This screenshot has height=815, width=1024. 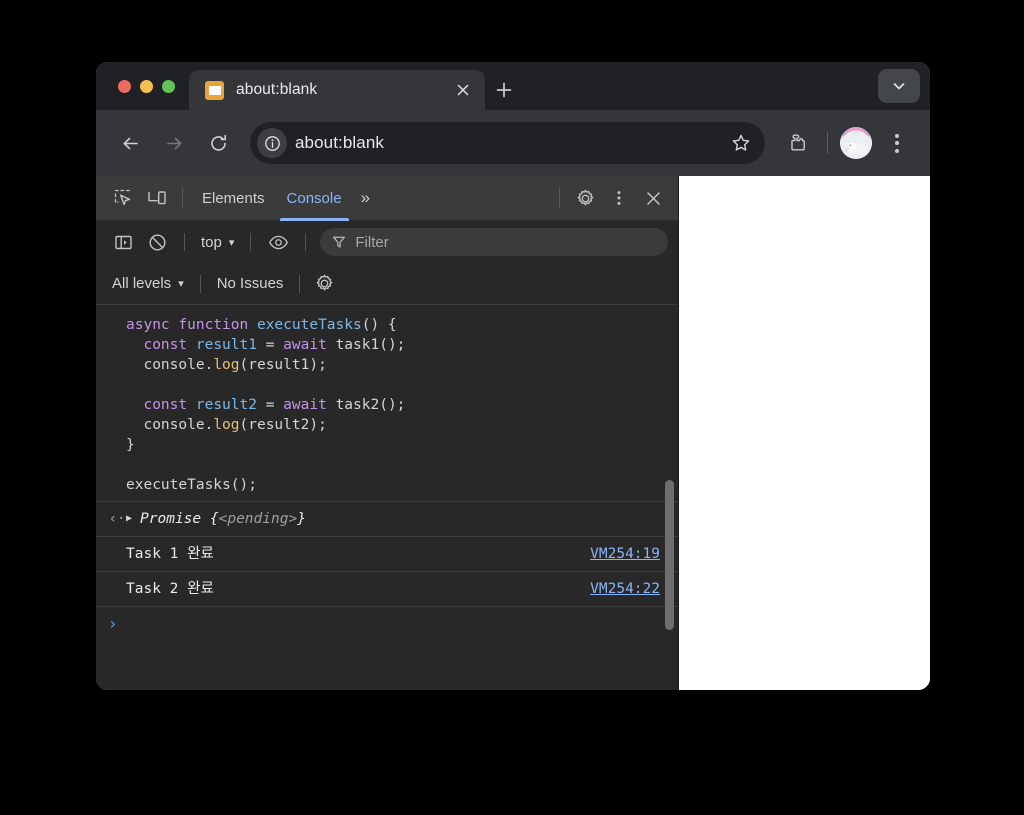 I want to click on three-dots-vertical-icon, so click(x=619, y=198).